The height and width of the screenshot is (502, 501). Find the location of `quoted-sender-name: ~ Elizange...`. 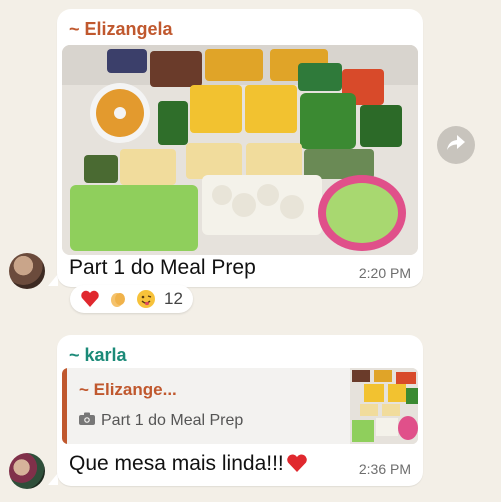

quoted-sender-name: ~ Elizange... is located at coordinates (128, 389).